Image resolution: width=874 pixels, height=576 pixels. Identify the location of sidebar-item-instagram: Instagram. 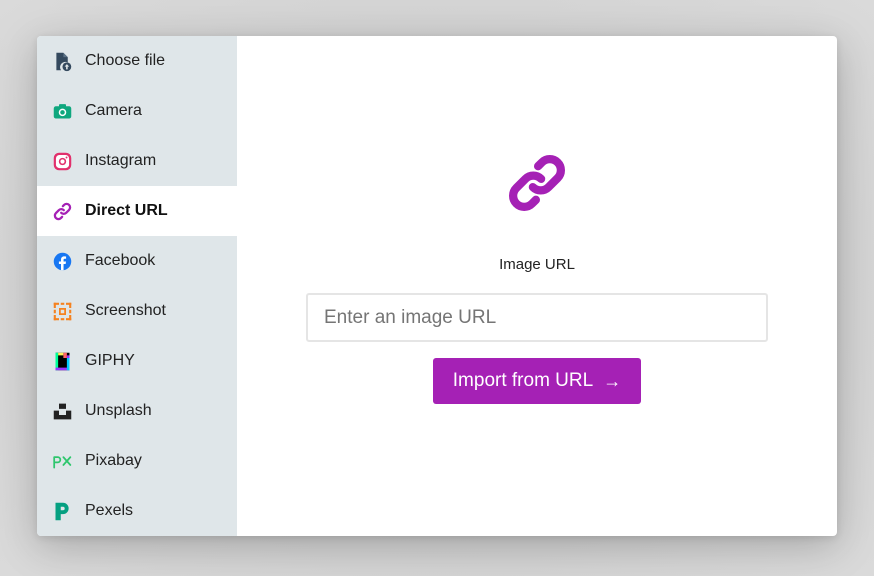
(137, 161).